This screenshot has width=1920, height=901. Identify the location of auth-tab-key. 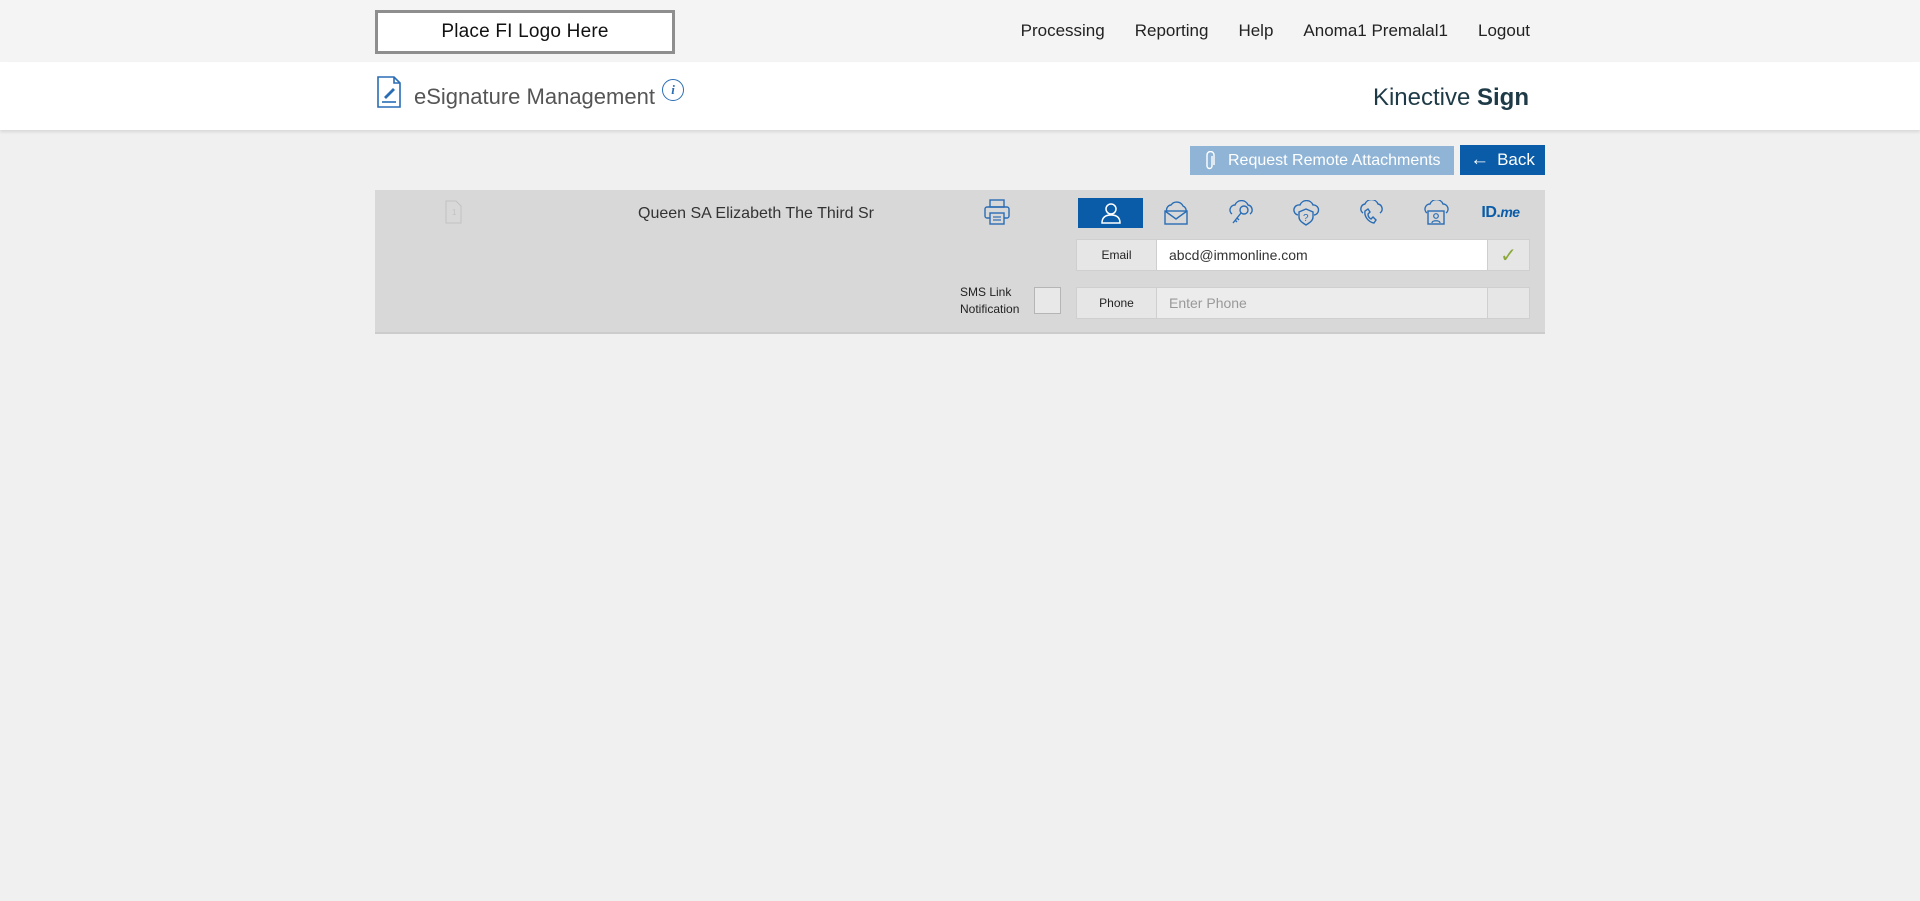
(1240, 213).